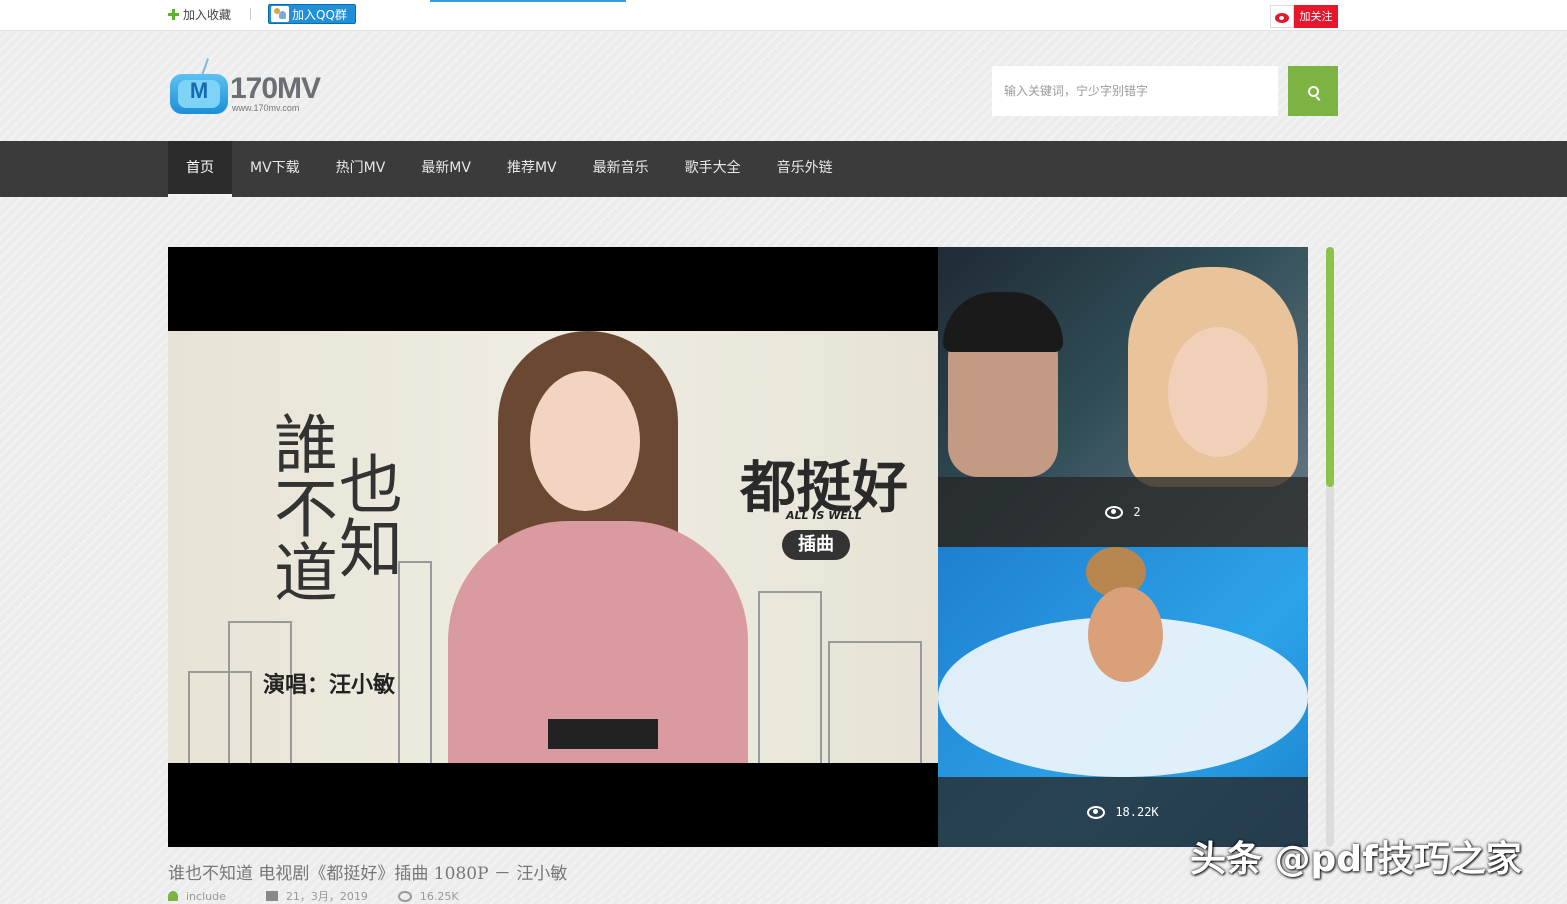 The width and height of the screenshot is (1567, 904). What do you see at coordinates (280, 14) in the screenshot?
I see `qq-group-icon` at bounding box center [280, 14].